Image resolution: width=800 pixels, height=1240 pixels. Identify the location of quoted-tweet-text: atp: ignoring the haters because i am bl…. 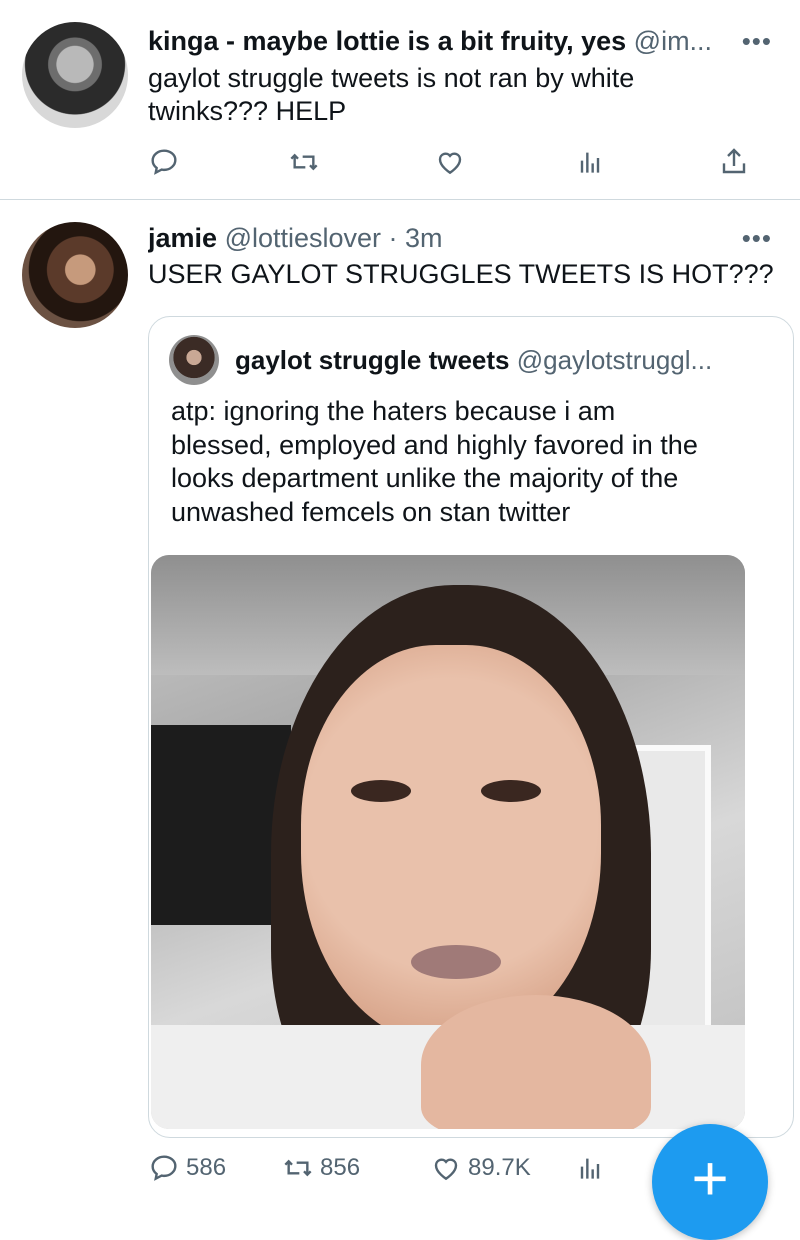
(471, 462).